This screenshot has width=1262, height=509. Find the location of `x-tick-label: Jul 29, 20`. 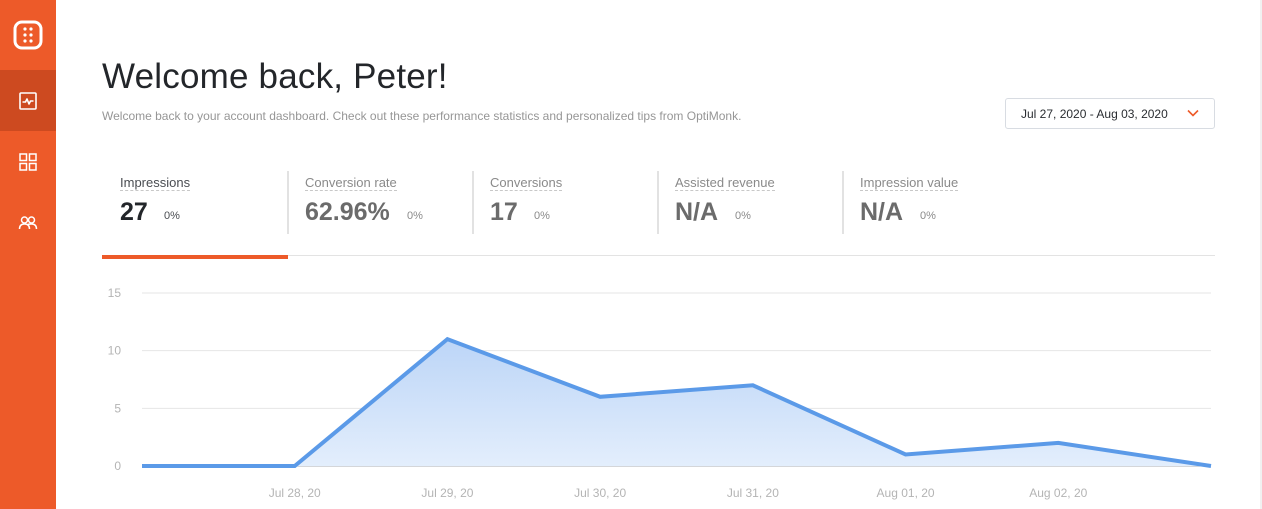

x-tick-label: Jul 29, 20 is located at coordinates (447, 493).